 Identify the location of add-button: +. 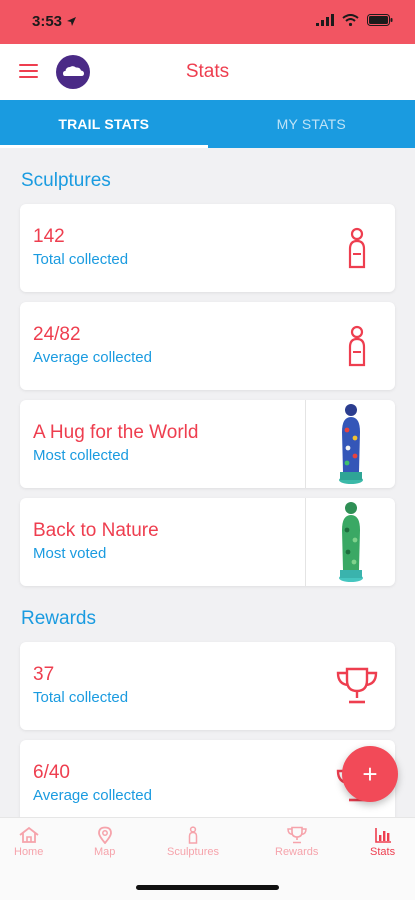
(370, 774).